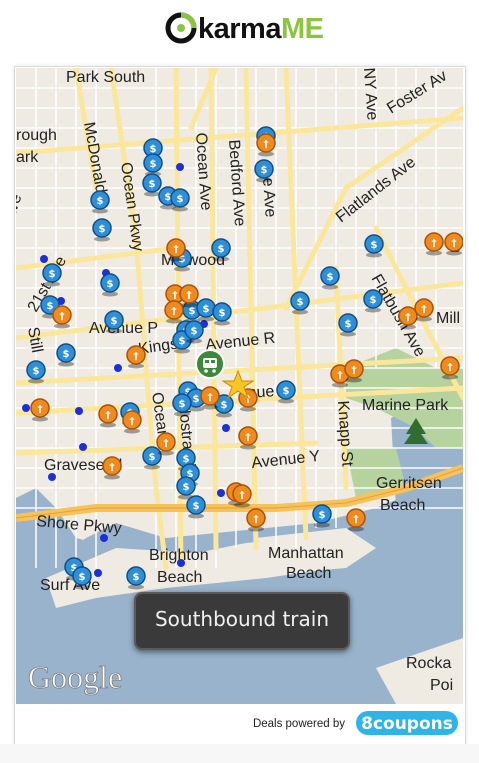 This screenshot has height=763, width=479. What do you see at coordinates (402, 505) in the screenshot?
I see `label-gerritsen-beach: Beach` at bounding box center [402, 505].